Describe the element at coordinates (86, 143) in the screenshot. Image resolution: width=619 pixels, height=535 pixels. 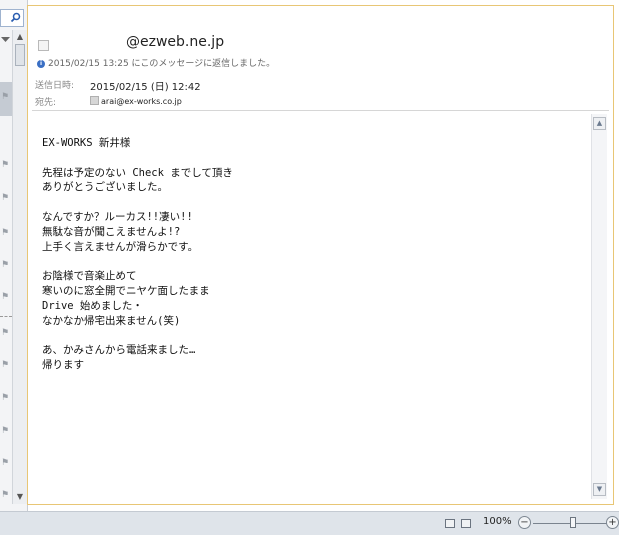
I see `body-line: EX-WORKS 新井様` at that location.